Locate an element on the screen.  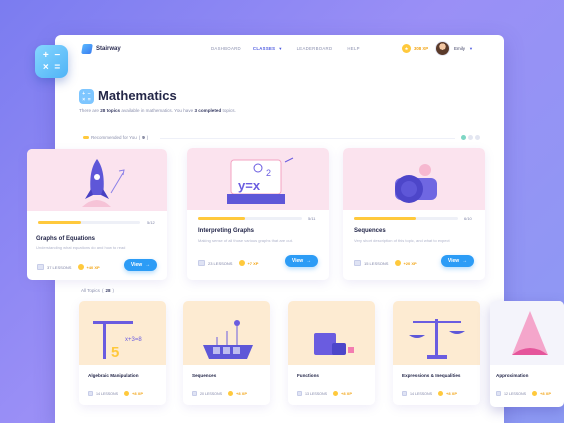
logo: Stairway is located at coordinates (101, 49).